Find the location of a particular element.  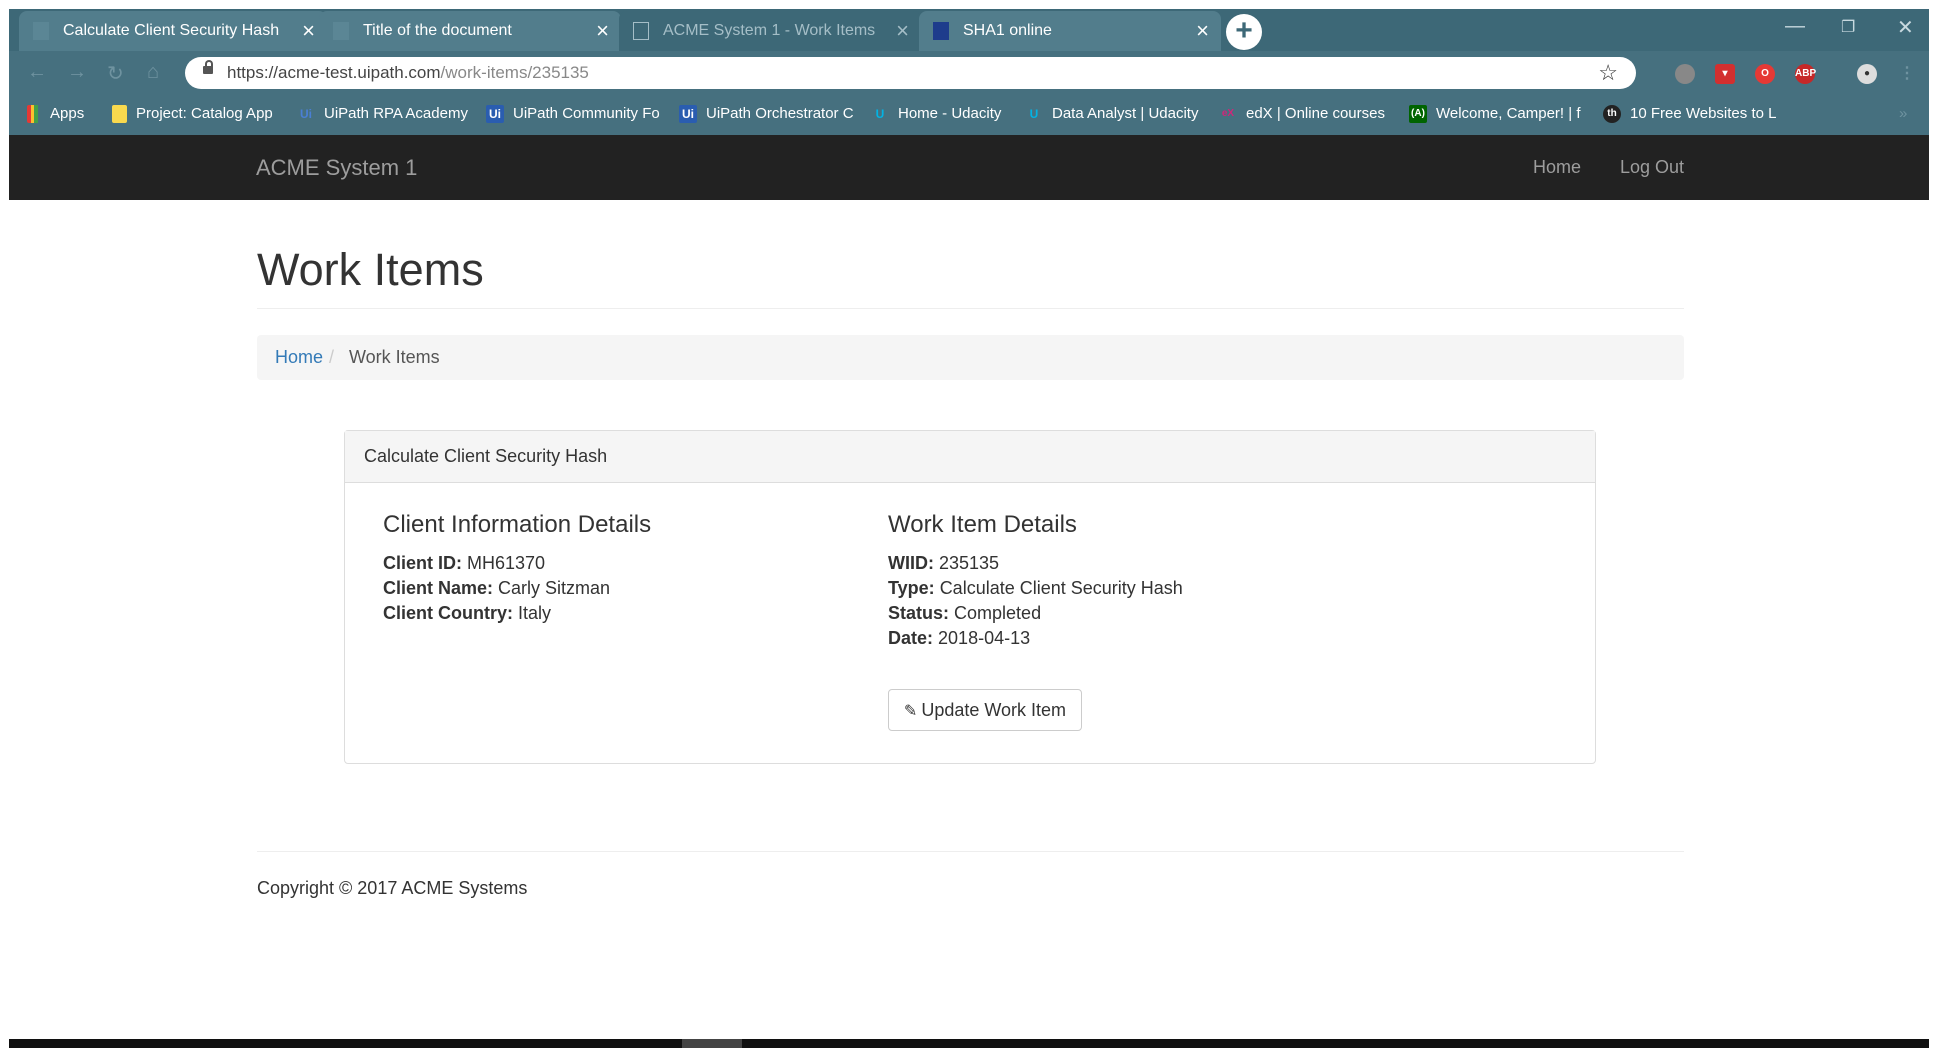

client-name-label: Client Name: is located at coordinates (438, 588).